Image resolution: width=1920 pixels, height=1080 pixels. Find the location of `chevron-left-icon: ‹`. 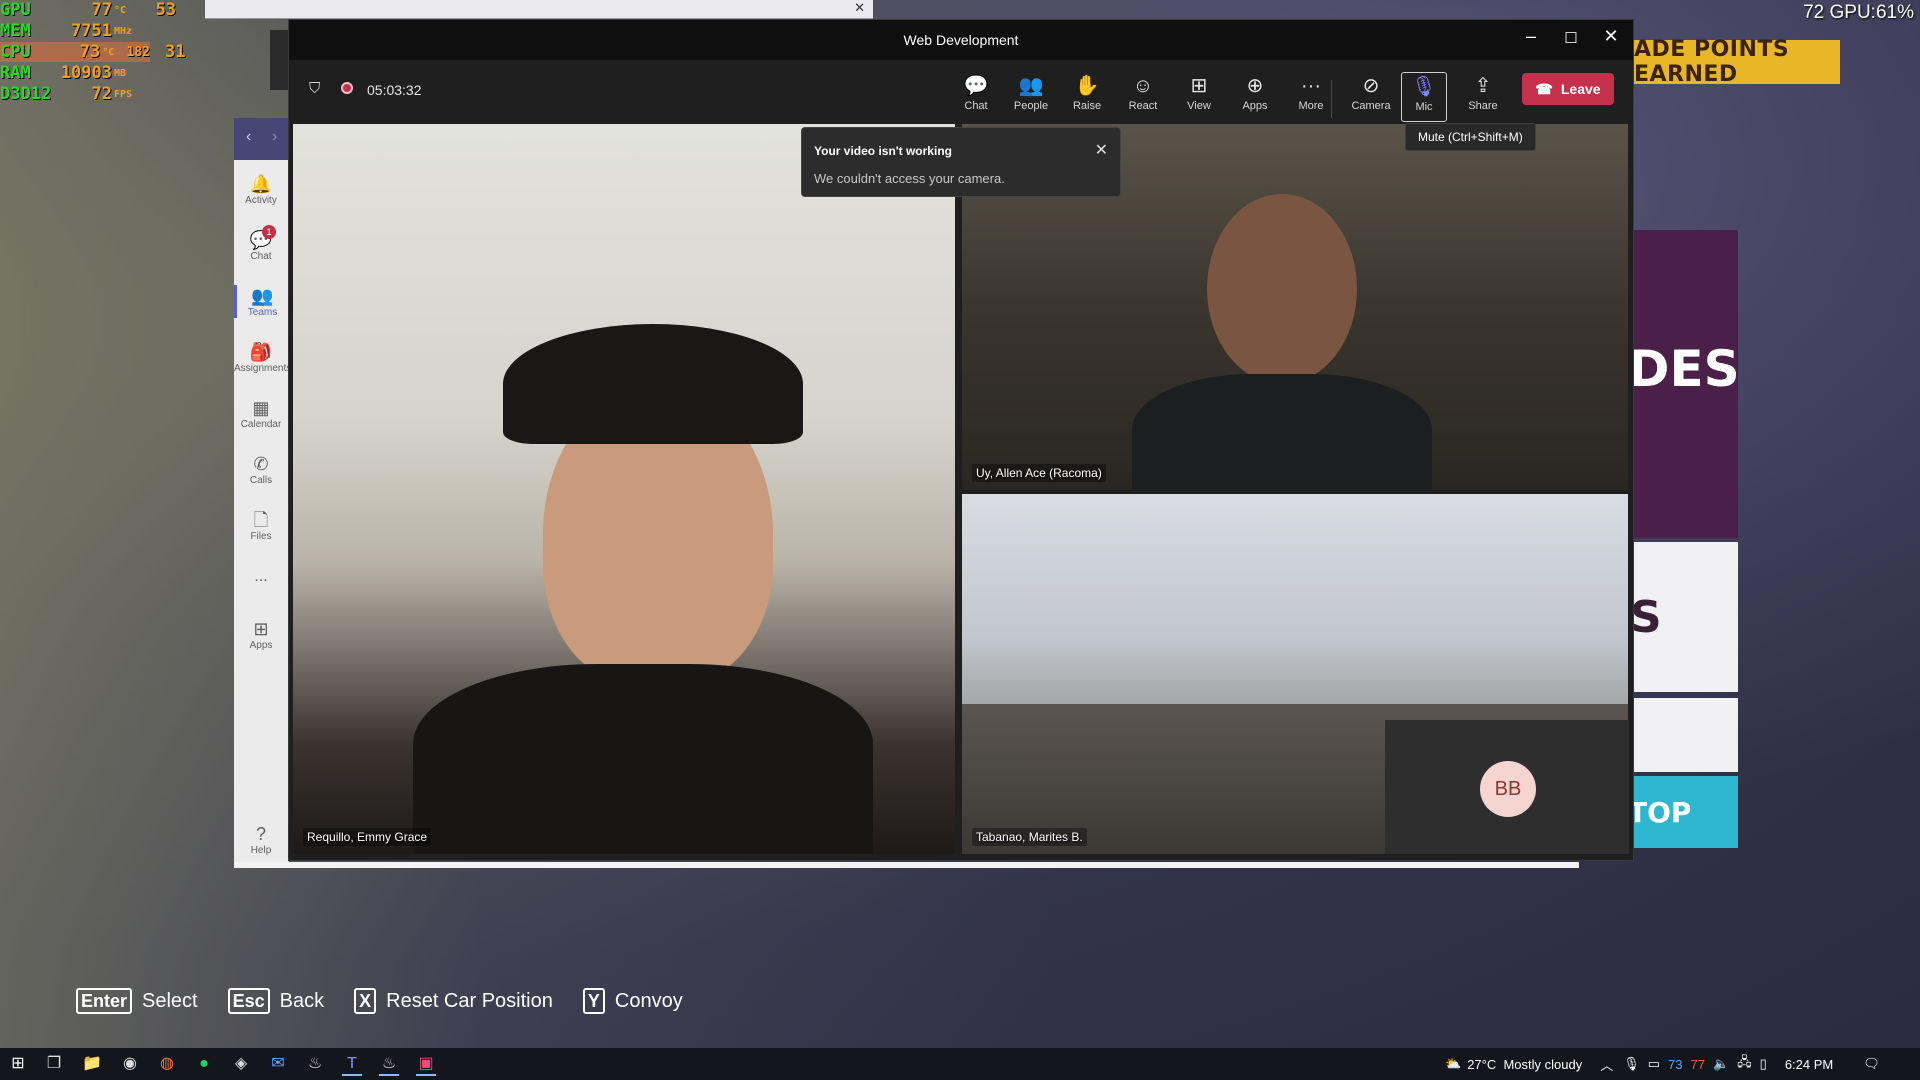

chevron-left-icon: ‹ is located at coordinates (248, 137).